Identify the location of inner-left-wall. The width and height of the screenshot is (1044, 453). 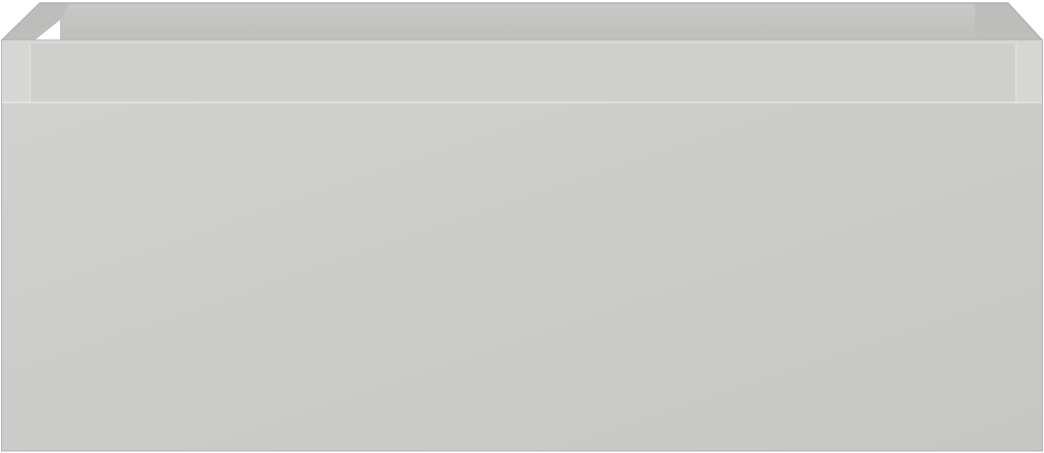
(36, 23).